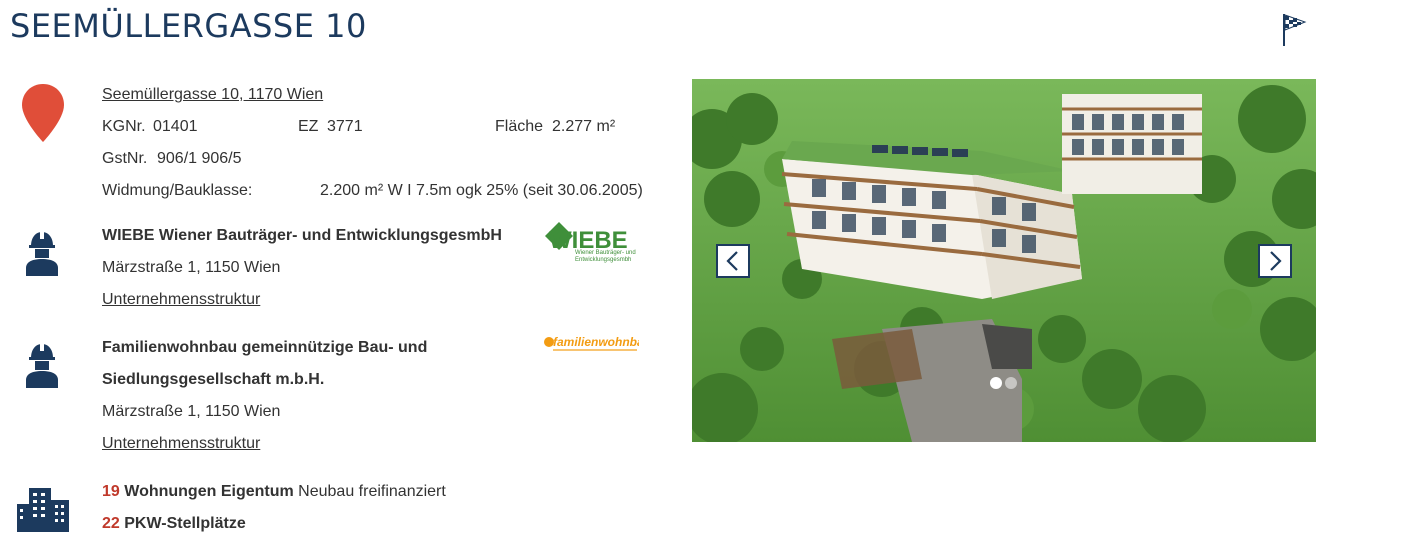 This screenshot has height=541, width=1401. Describe the element at coordinates (125, 158) in the screenshot. I see `gstnr-label: GstNr.` at that location.